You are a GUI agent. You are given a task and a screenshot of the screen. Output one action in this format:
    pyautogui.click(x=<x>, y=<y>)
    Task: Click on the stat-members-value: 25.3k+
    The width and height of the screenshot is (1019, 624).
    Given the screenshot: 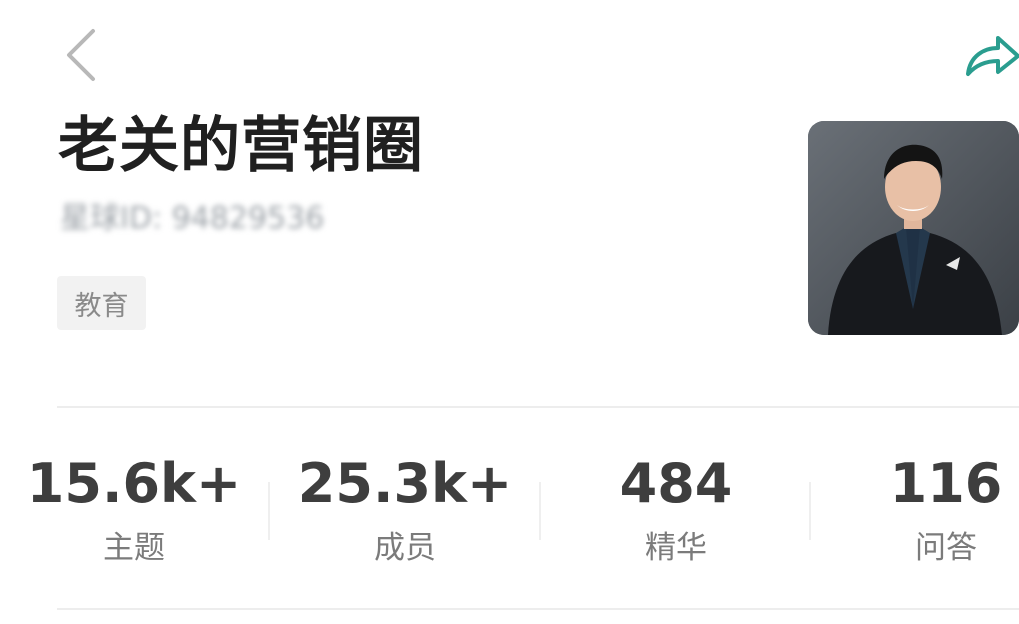 What is the action you would take?
    pyautogui.click(x=405, y=483)
    